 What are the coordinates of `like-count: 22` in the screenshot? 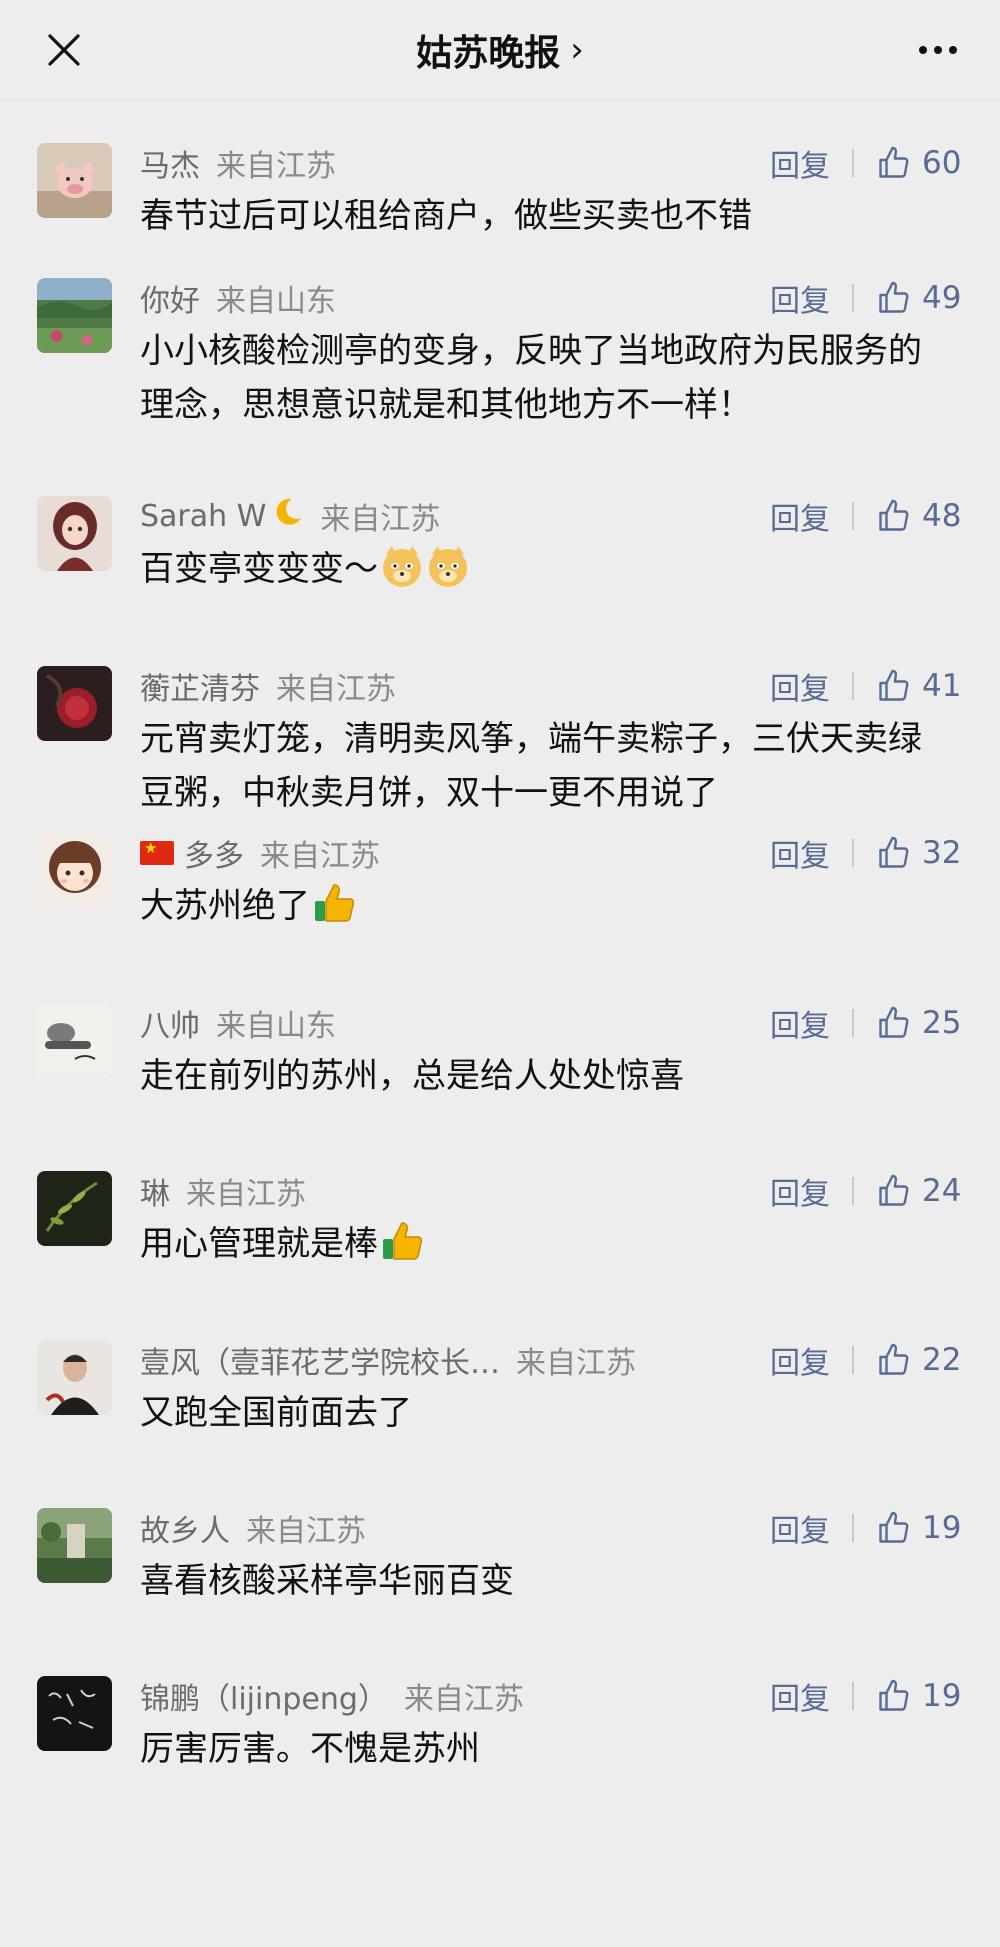 It's located at (942, 1360).